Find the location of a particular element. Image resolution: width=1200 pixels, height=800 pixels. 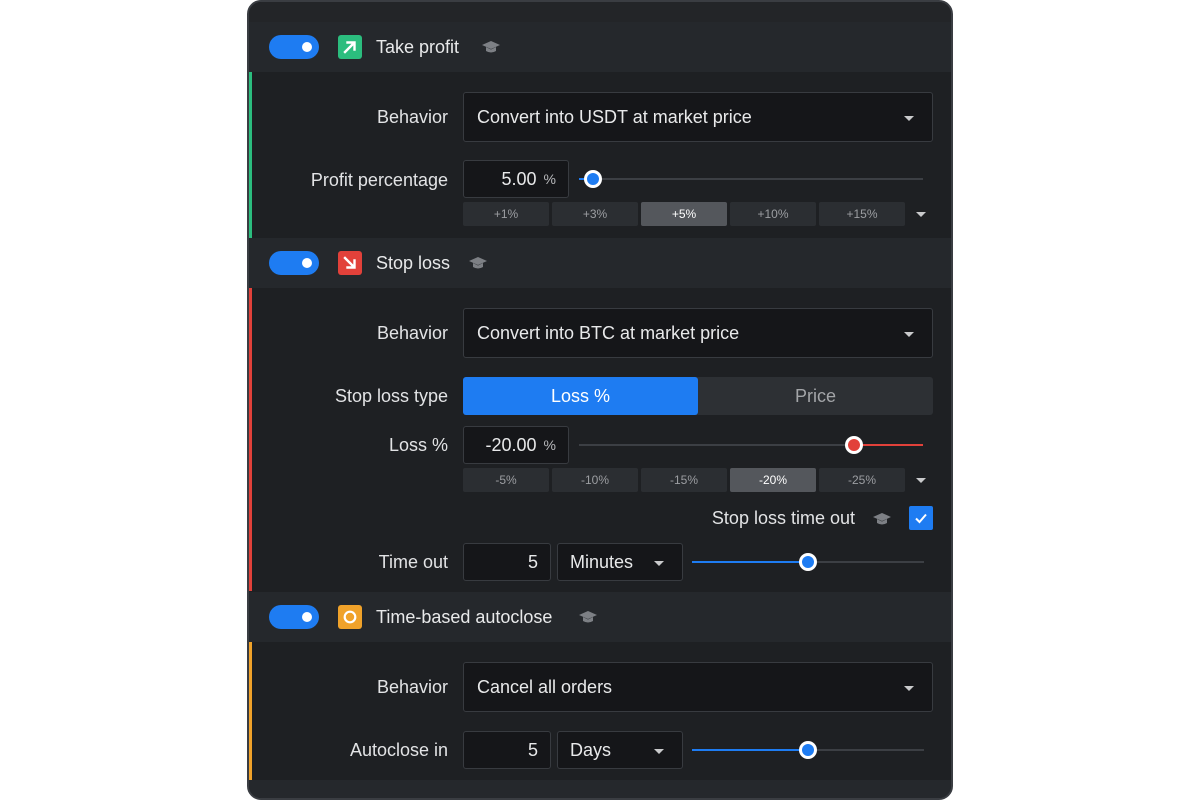

preset-chip: +15% is located at coordinates (862, 214).